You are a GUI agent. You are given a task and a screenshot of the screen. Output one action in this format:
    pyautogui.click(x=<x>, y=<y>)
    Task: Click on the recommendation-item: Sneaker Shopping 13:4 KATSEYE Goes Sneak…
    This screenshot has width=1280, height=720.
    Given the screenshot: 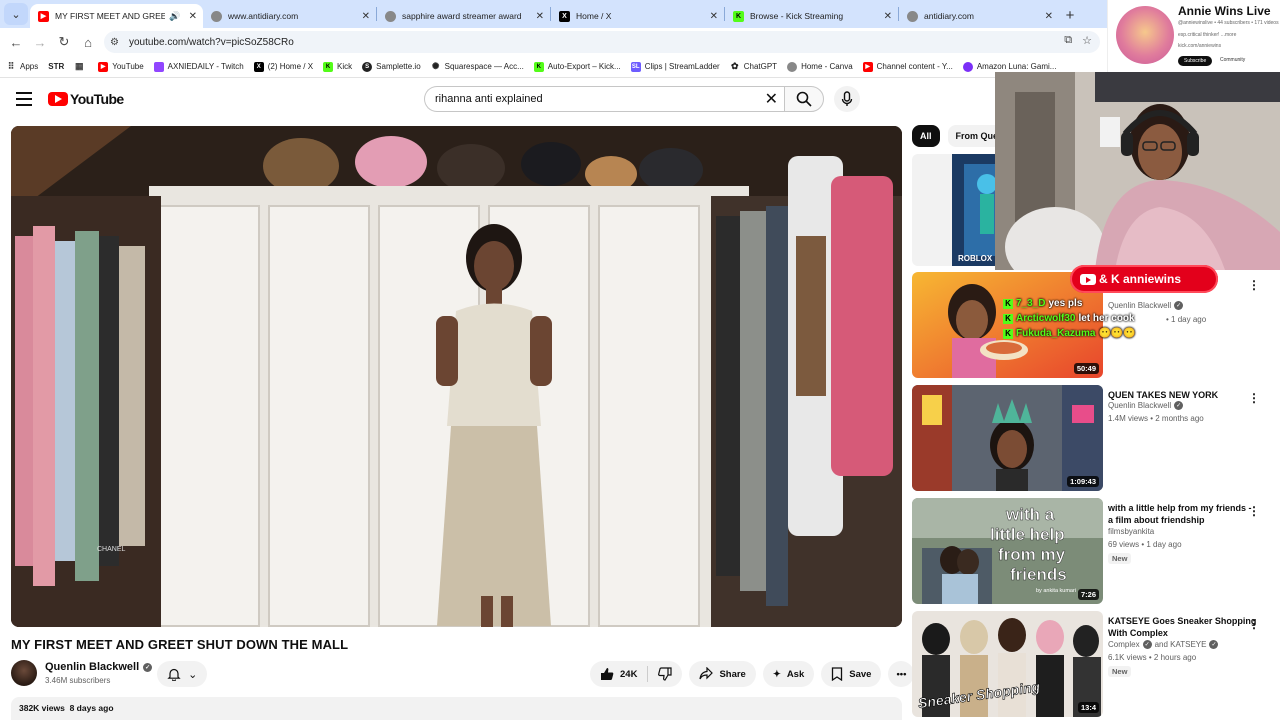 What is the action you would take?
    pyautogui.click(x=1096, y=664)
    